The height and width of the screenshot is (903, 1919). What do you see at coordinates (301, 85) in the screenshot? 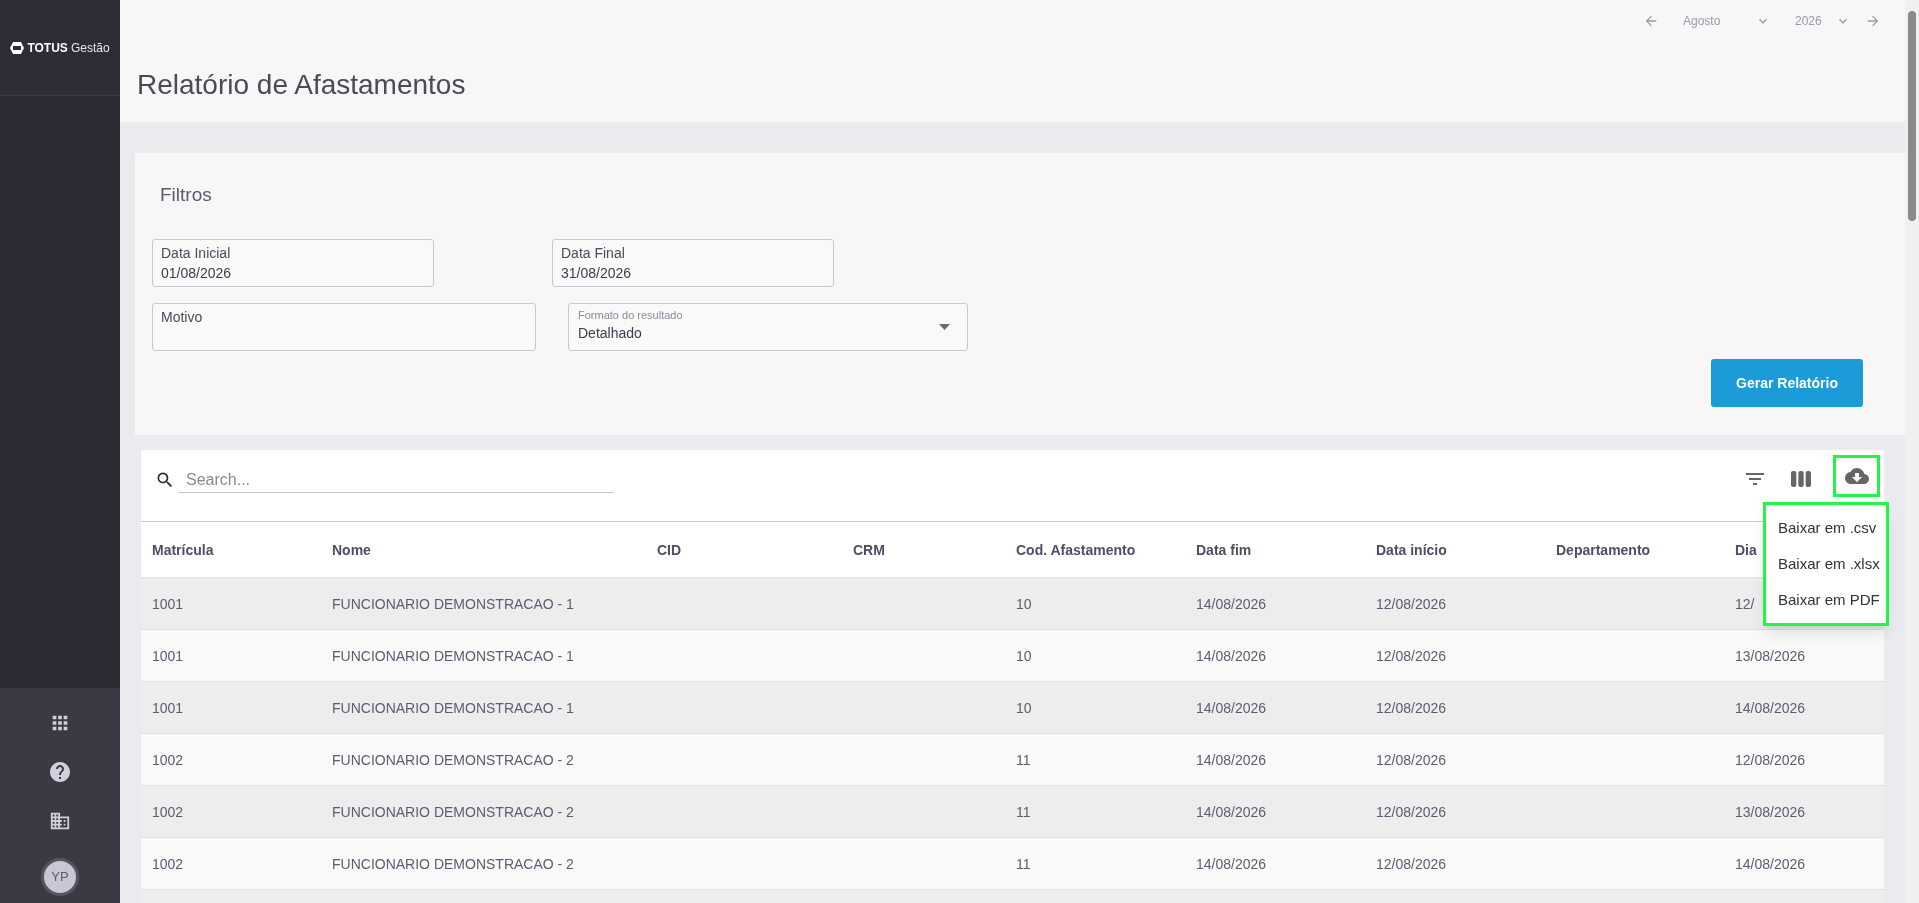
I see `page-title: Relatório de Afastamentos` at bounding box center [301, 85].